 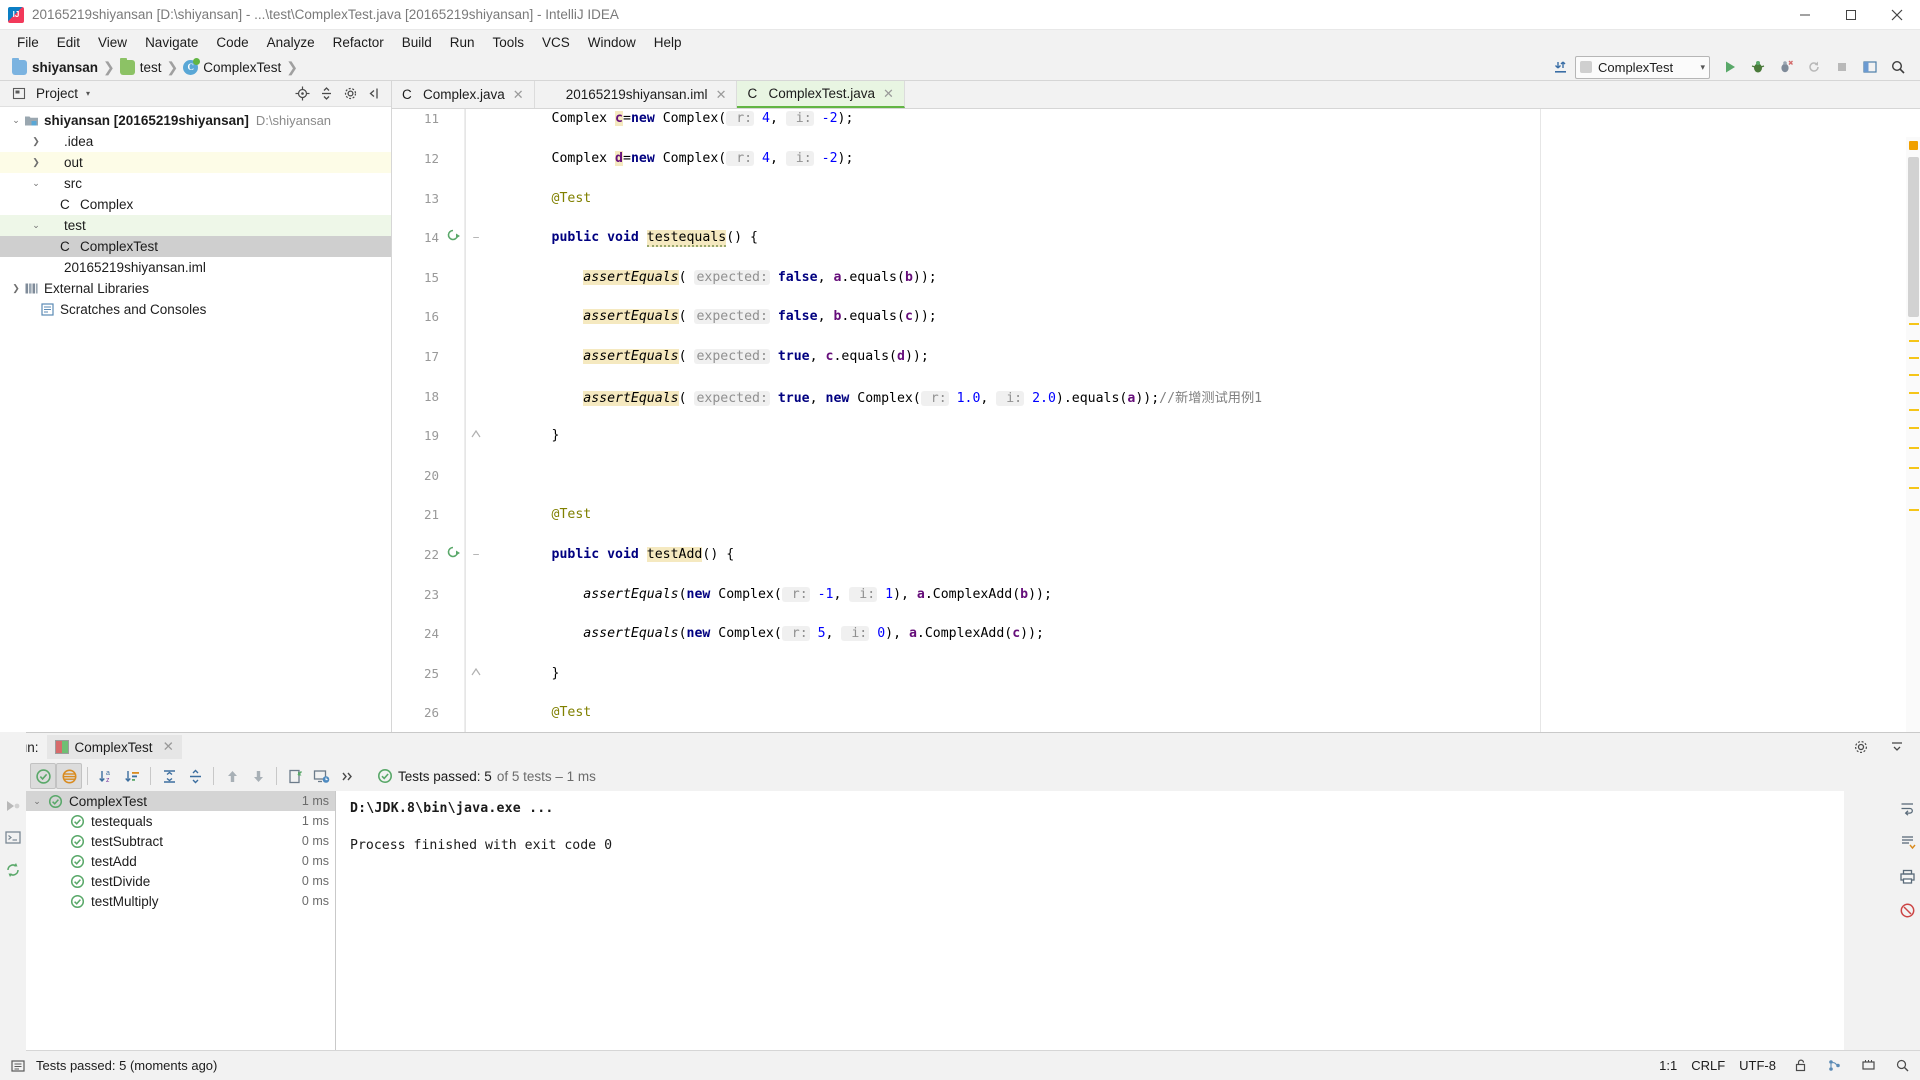 What do you see at coordinates (347, 776) in the screenshot?
I see `more-icon` at bounding box center [347, 776].